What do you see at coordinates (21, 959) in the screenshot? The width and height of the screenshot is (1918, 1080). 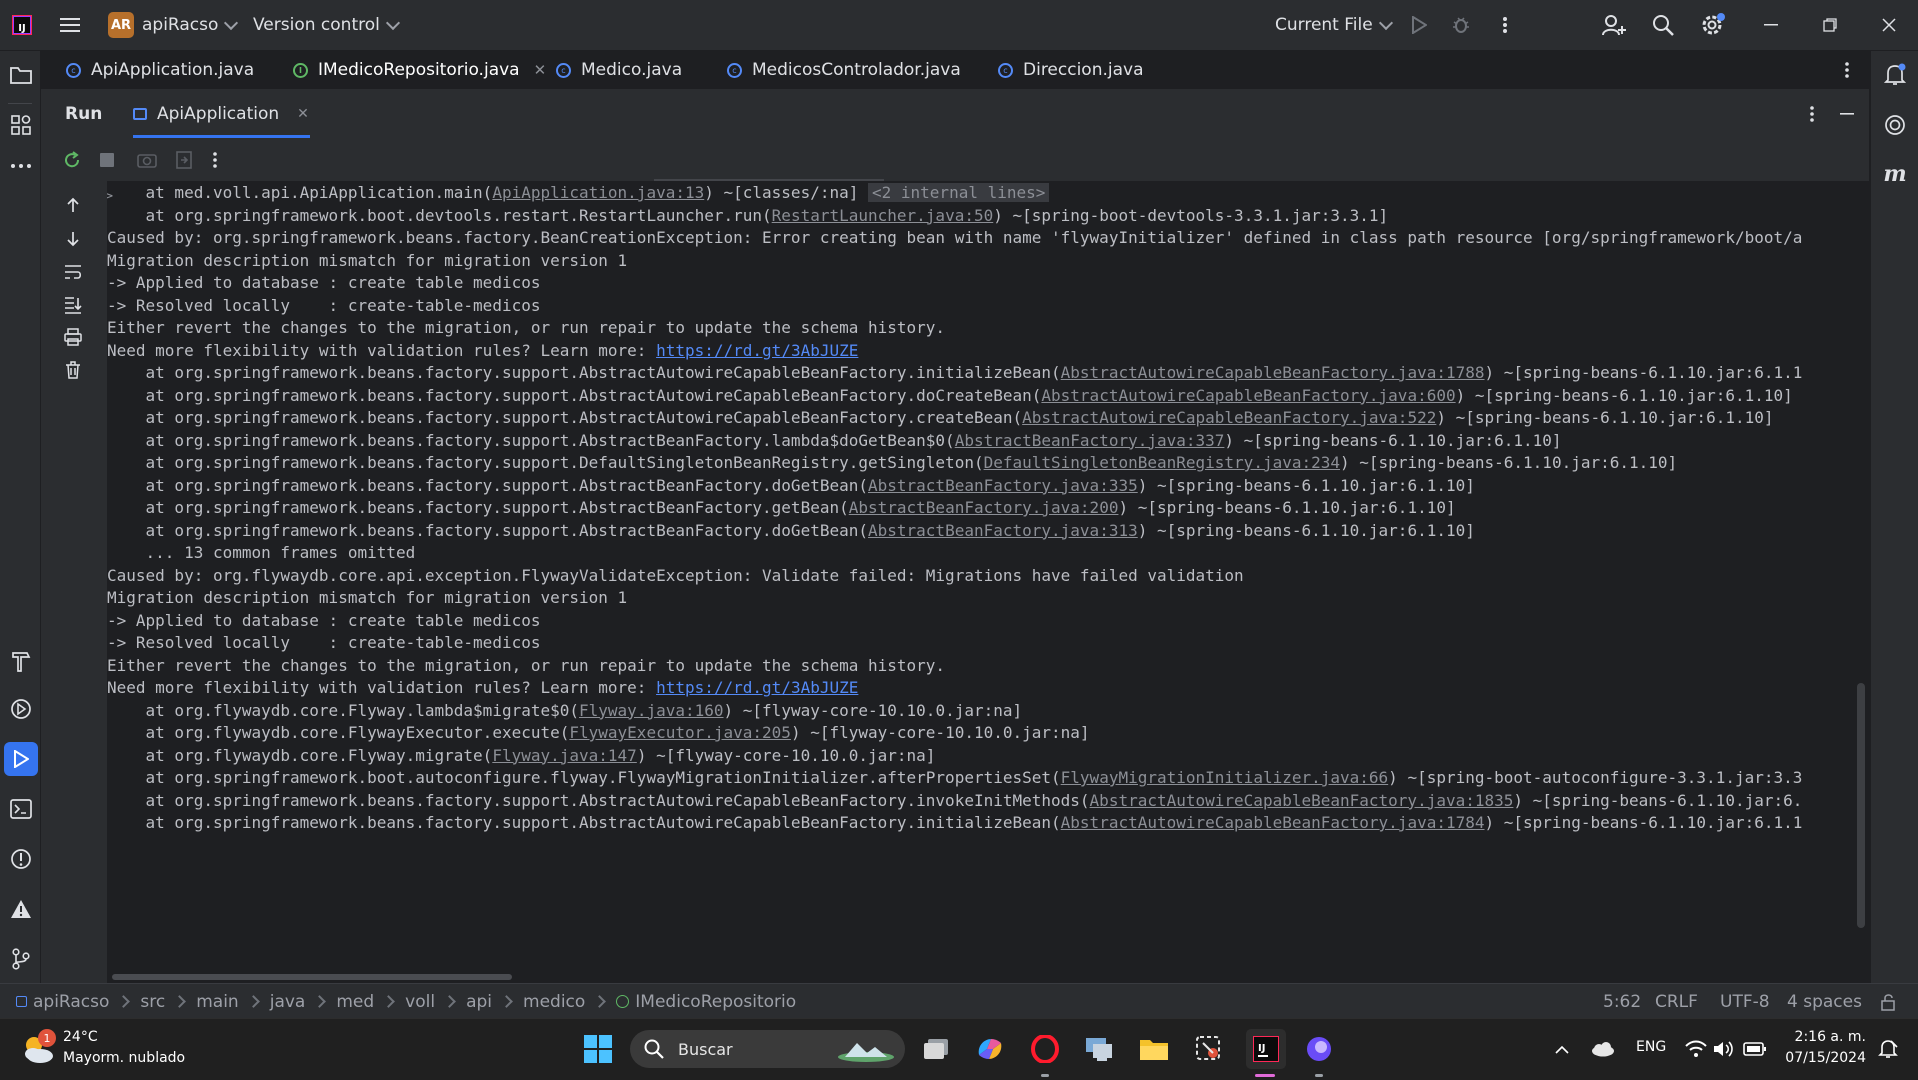 I see `git-branch-icon` at bounding box center [21, 959].